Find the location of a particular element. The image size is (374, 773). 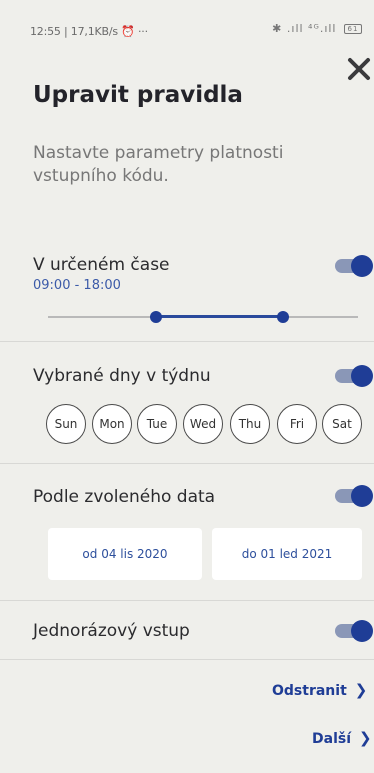

date-rule-toggle is located at coordinates (353, 496).